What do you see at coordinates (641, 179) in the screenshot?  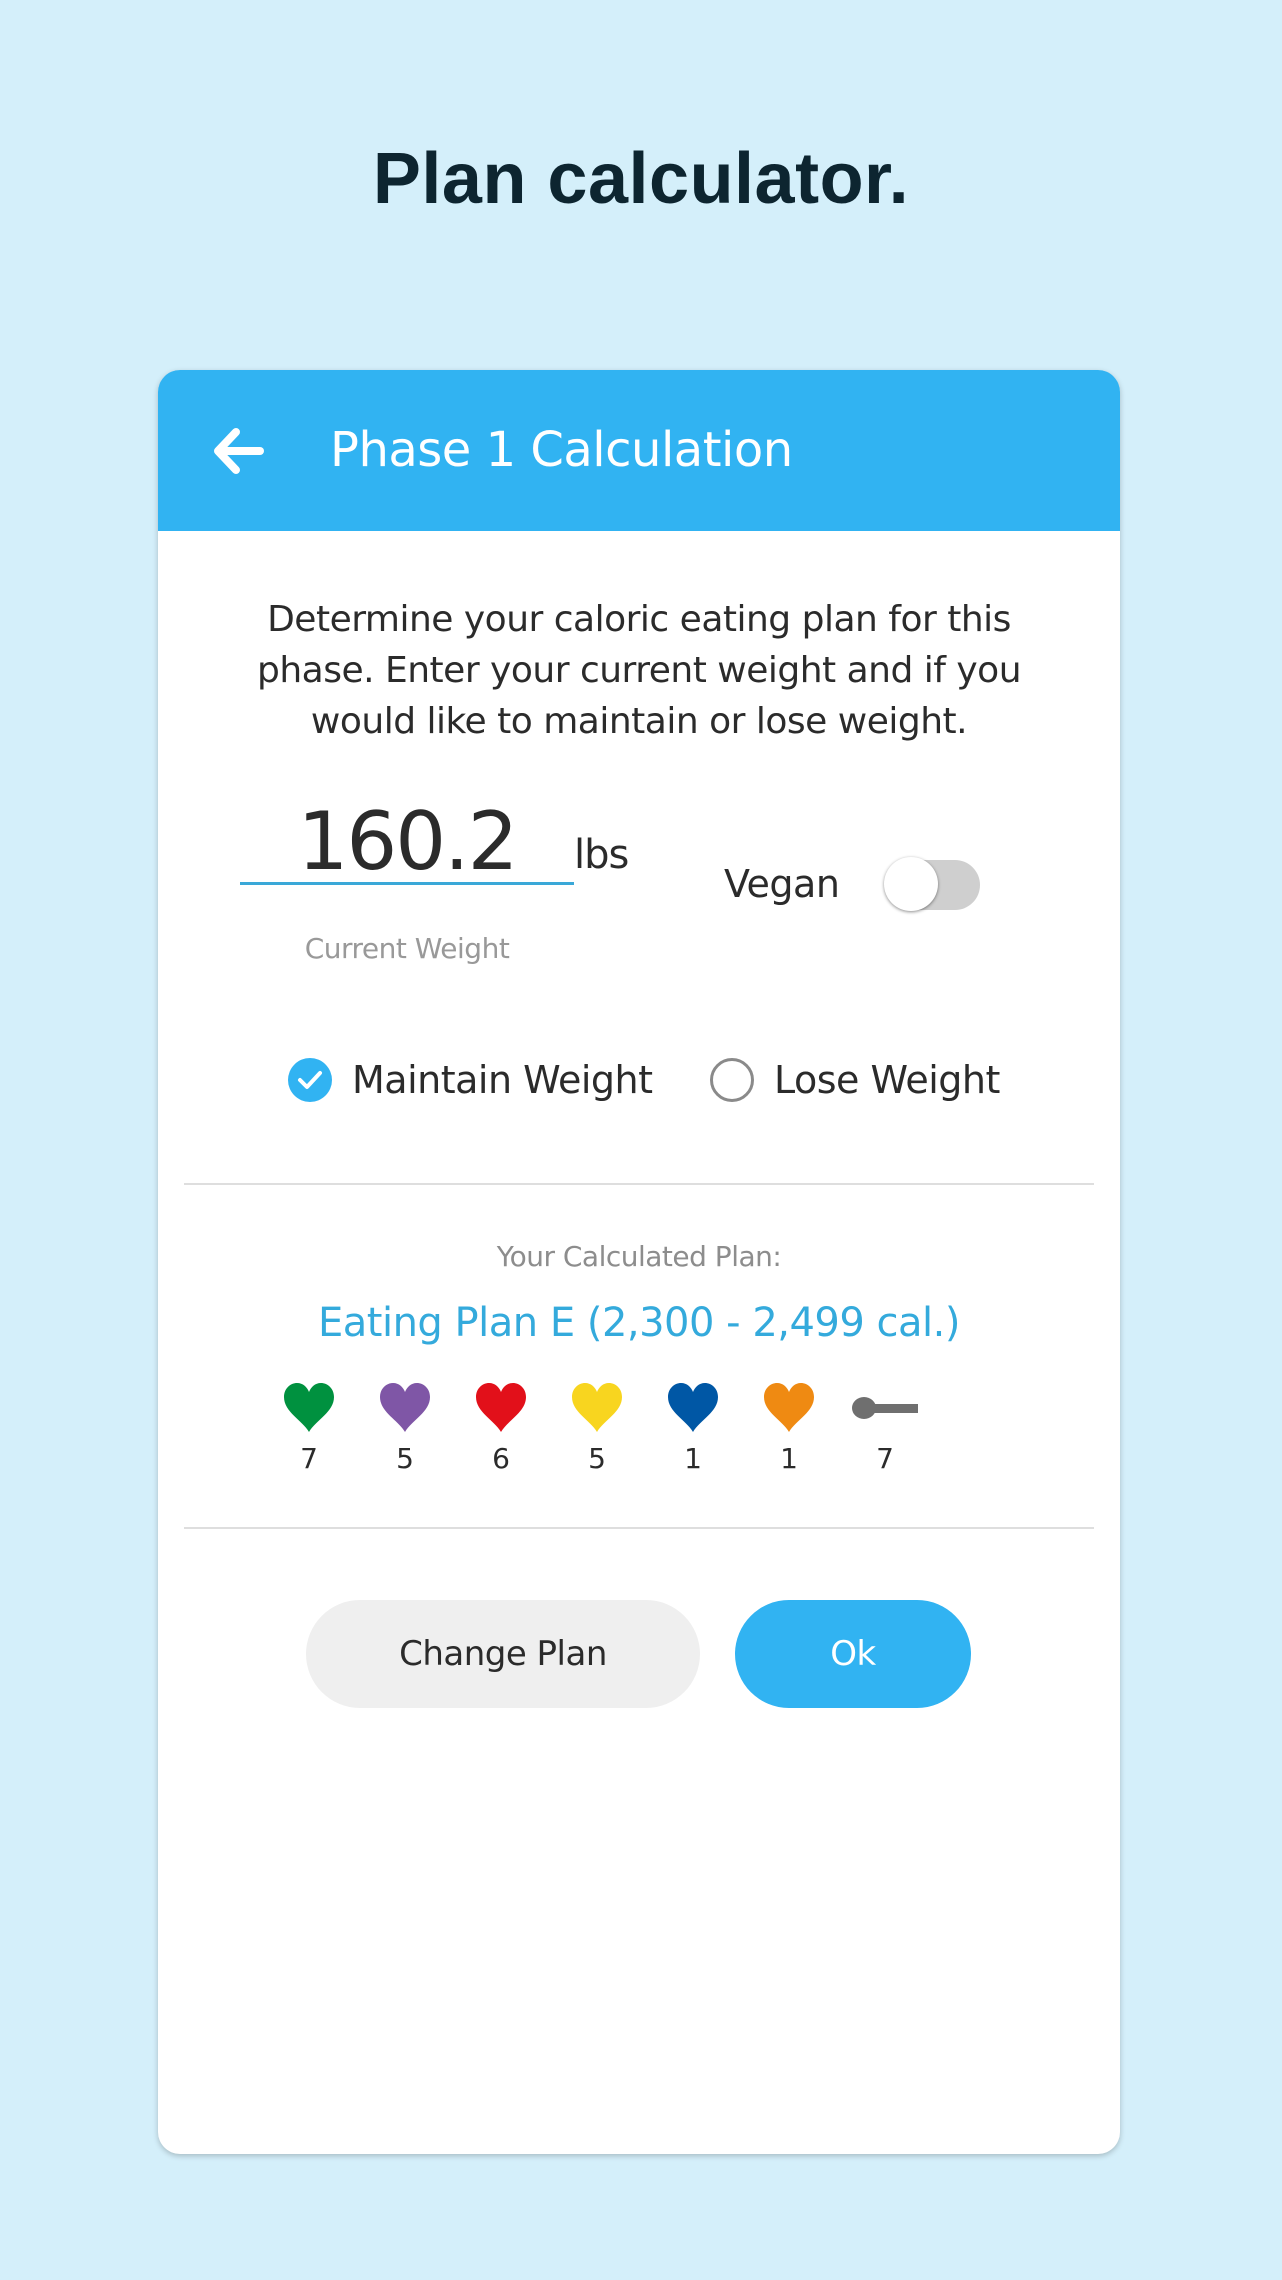 I see `page-title: Plan calculator.` at bounding box center [641, 179].